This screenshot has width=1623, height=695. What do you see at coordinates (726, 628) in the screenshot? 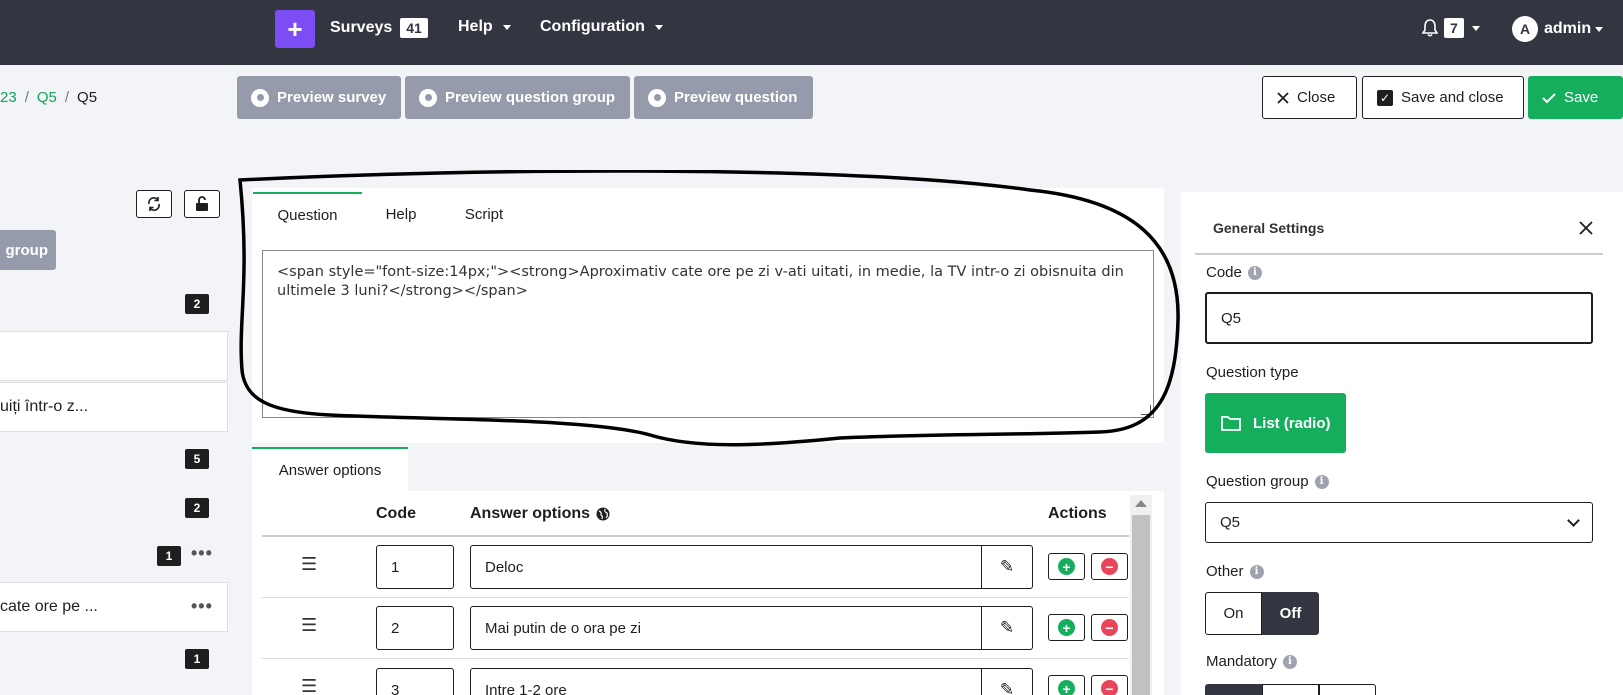
I see `answer-text-input: Mai putin de o ora pe zi` at bounding box center [726, 628].